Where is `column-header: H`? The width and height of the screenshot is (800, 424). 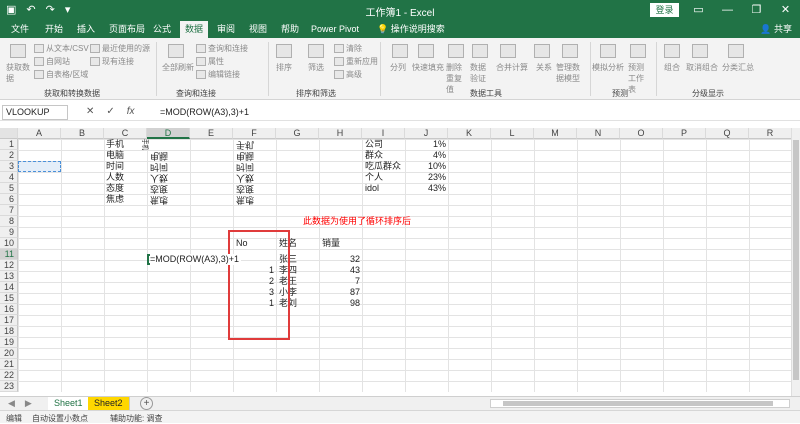 column-header: H is located at coordinates (340, 133).